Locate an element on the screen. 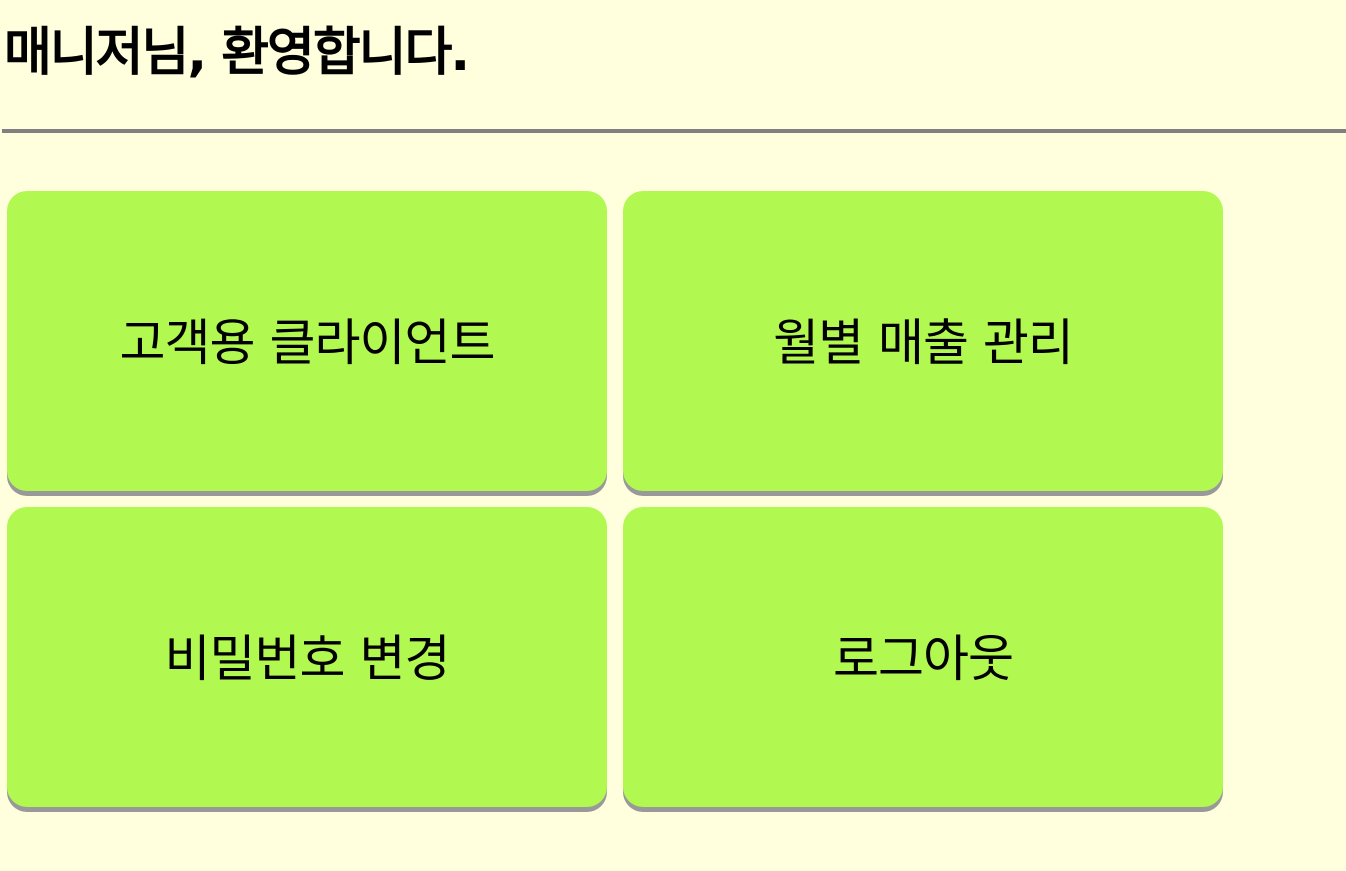 This screenshot has height=871, width=1346. page-title: 매니저님, 환영합니다. is located at coordinates (237, 53).